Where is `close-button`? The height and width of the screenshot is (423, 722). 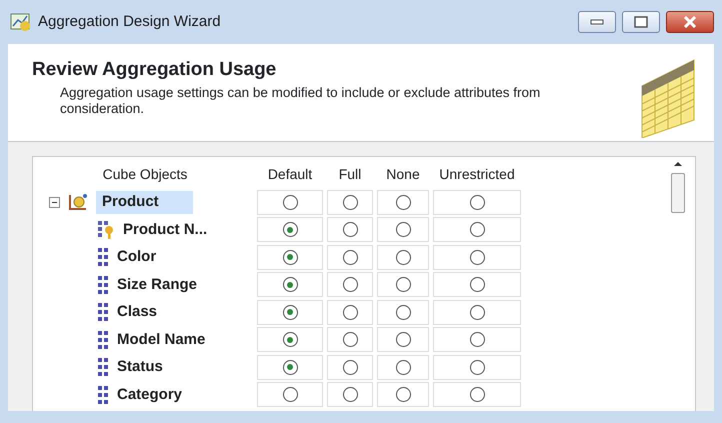
close-button is located at coordinates (690, 22).